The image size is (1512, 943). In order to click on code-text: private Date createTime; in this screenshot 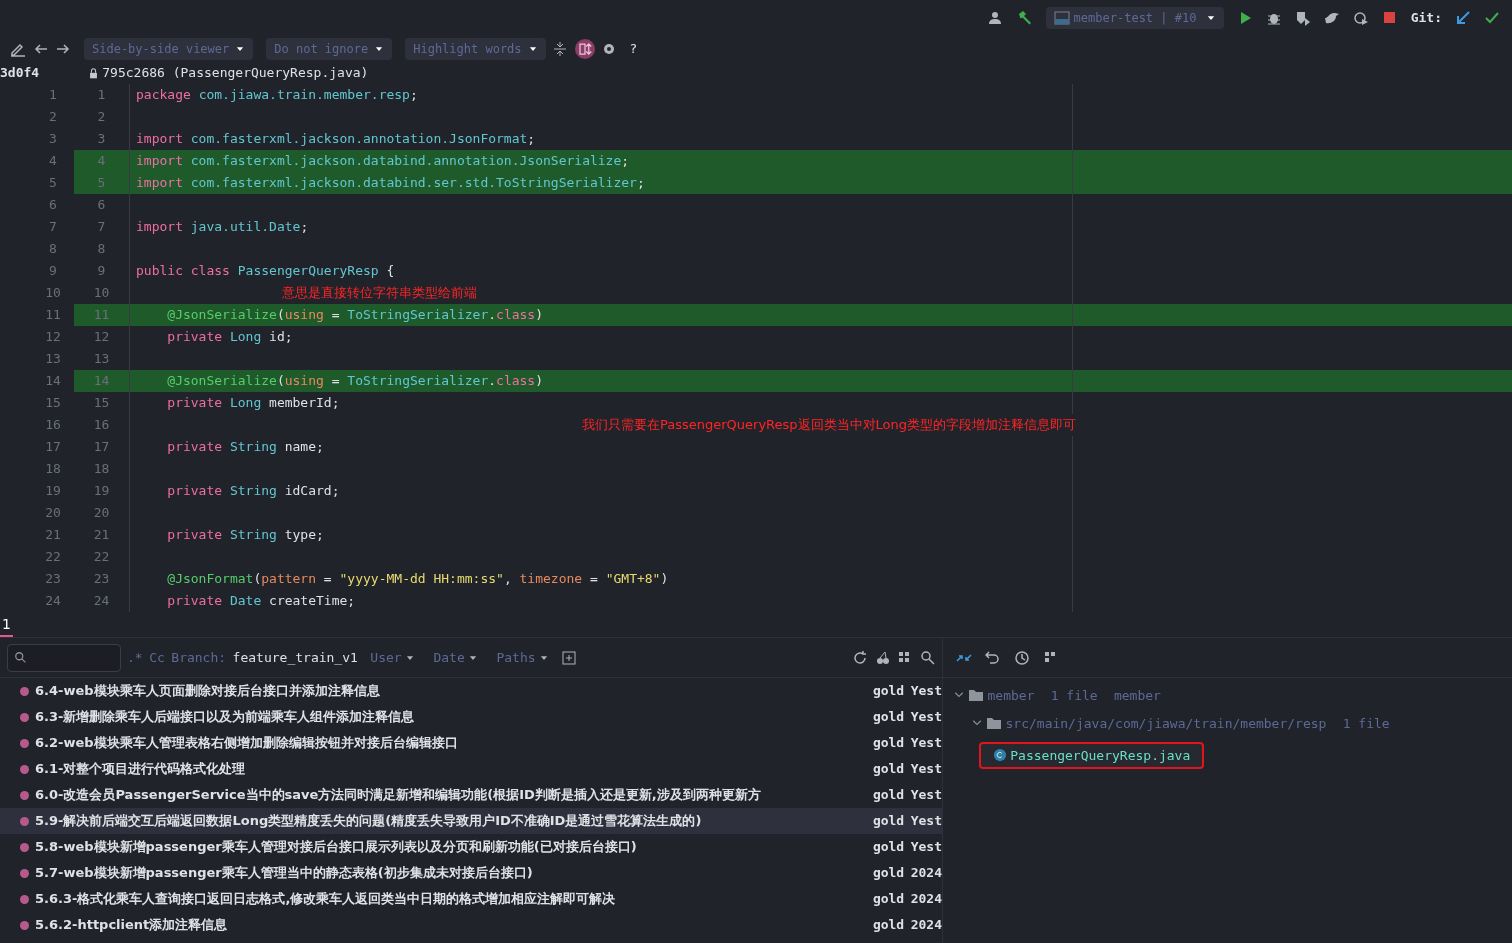, I will do `click(261, 600)`.